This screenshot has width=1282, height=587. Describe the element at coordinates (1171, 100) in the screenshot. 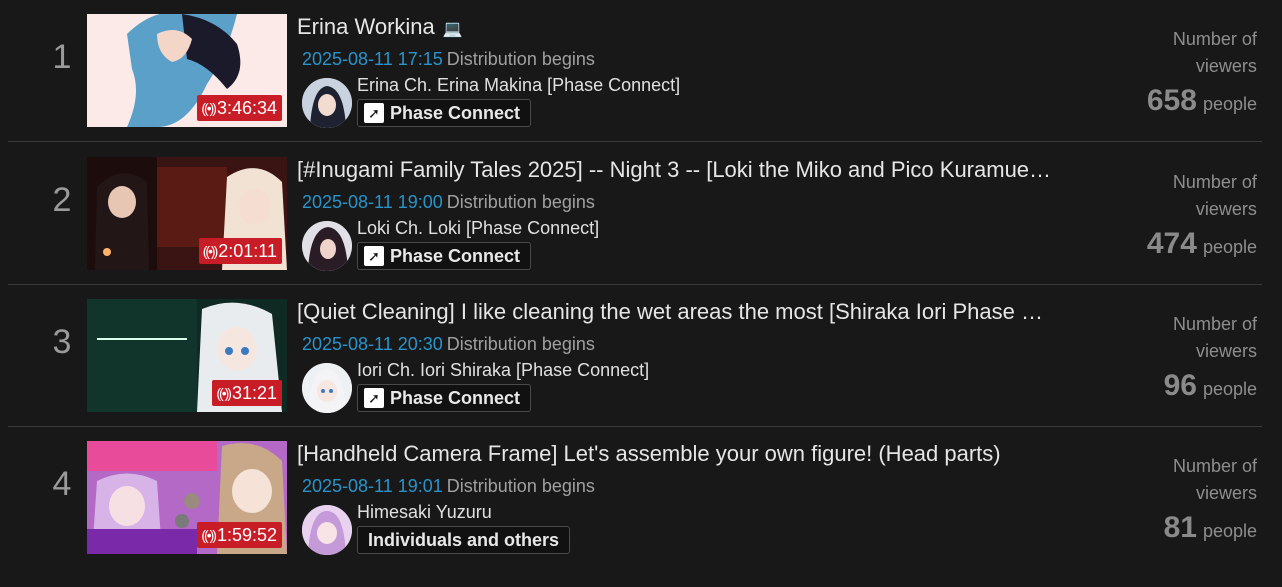

I see `viewer-number: 658` at that location.